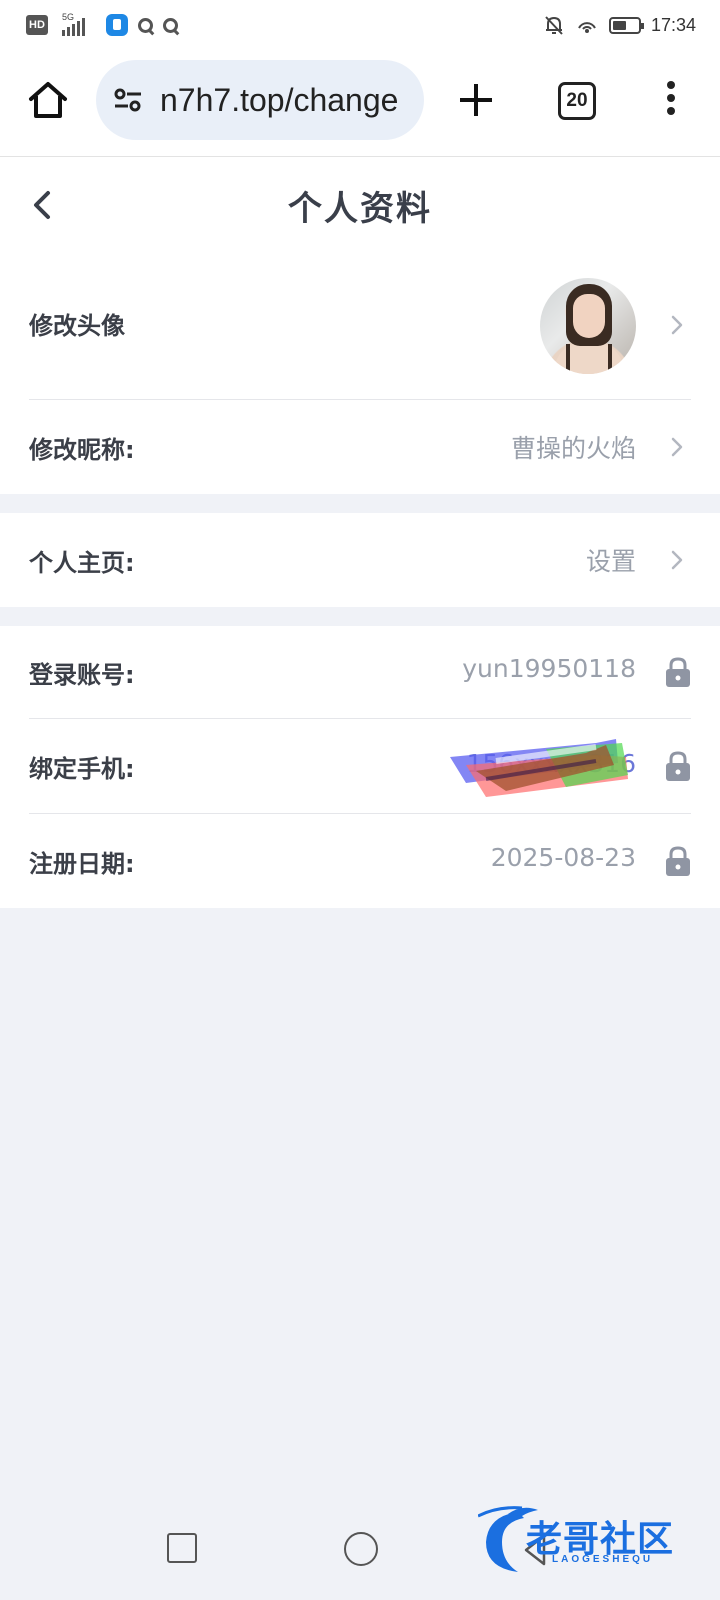 The image size is (720, 1600). I want to click on homepage-label: 个人主页:, so click(82, 563).